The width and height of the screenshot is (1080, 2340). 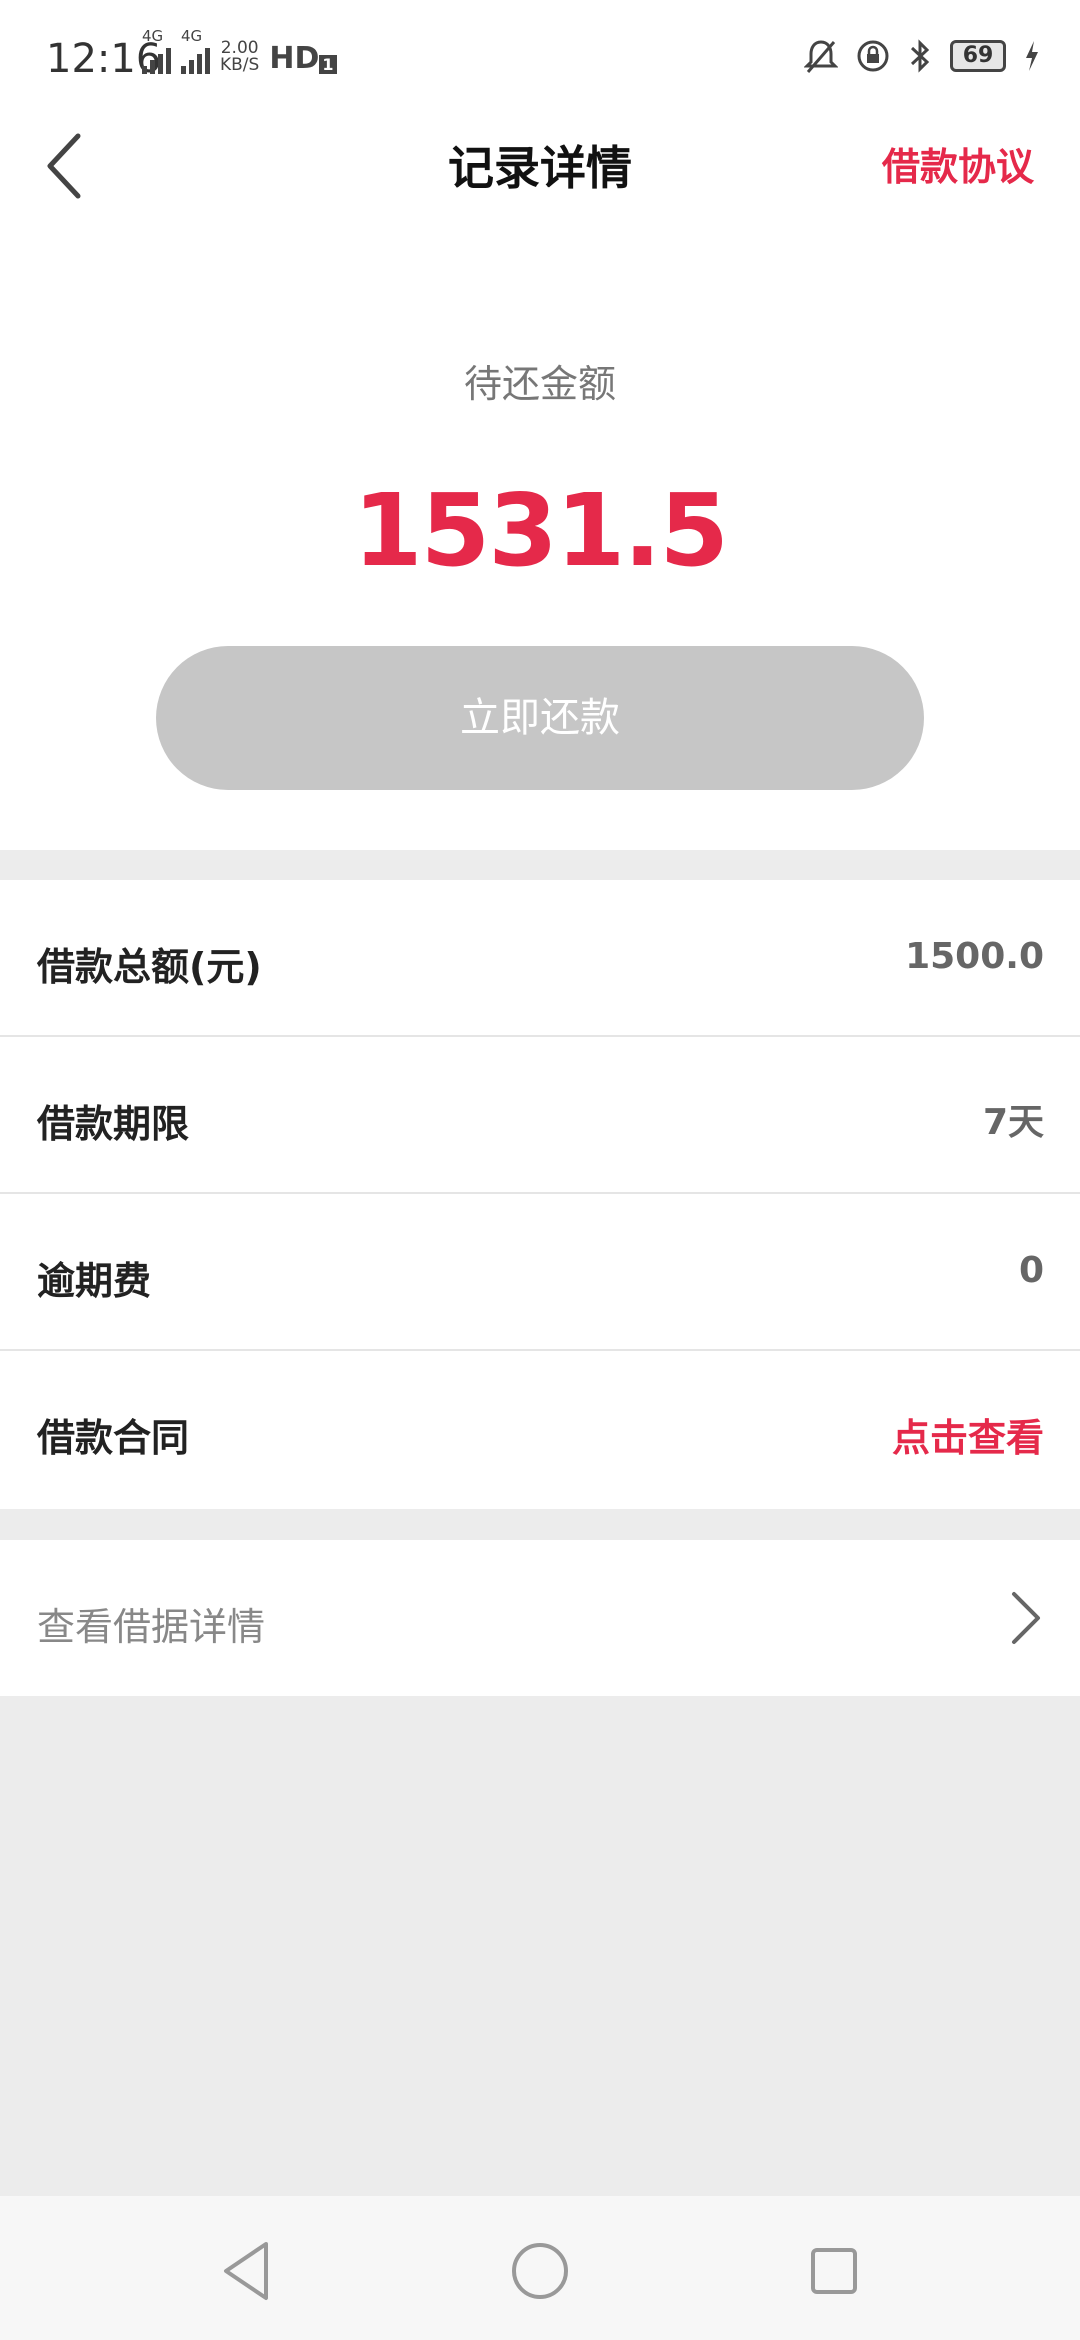 I want to click on signal-2: 4G, so click(x=195, y=51).